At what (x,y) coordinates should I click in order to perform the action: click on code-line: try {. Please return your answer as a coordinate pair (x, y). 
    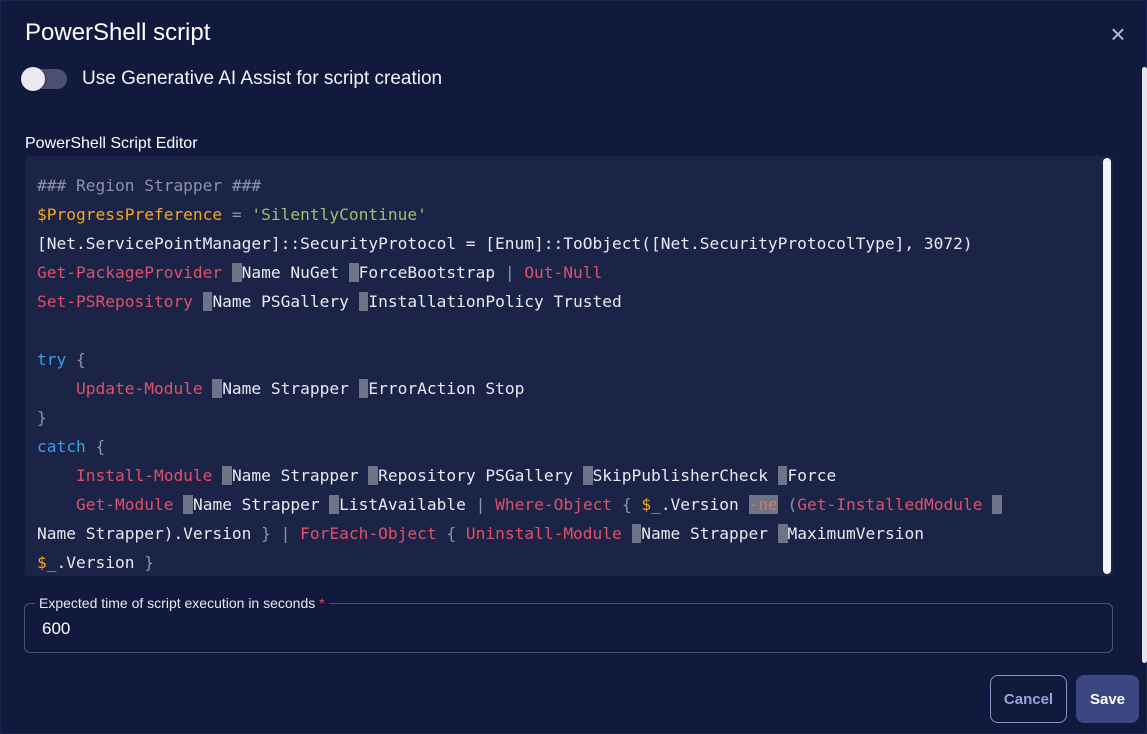
    Looking at the image, I should click on (61, 359).